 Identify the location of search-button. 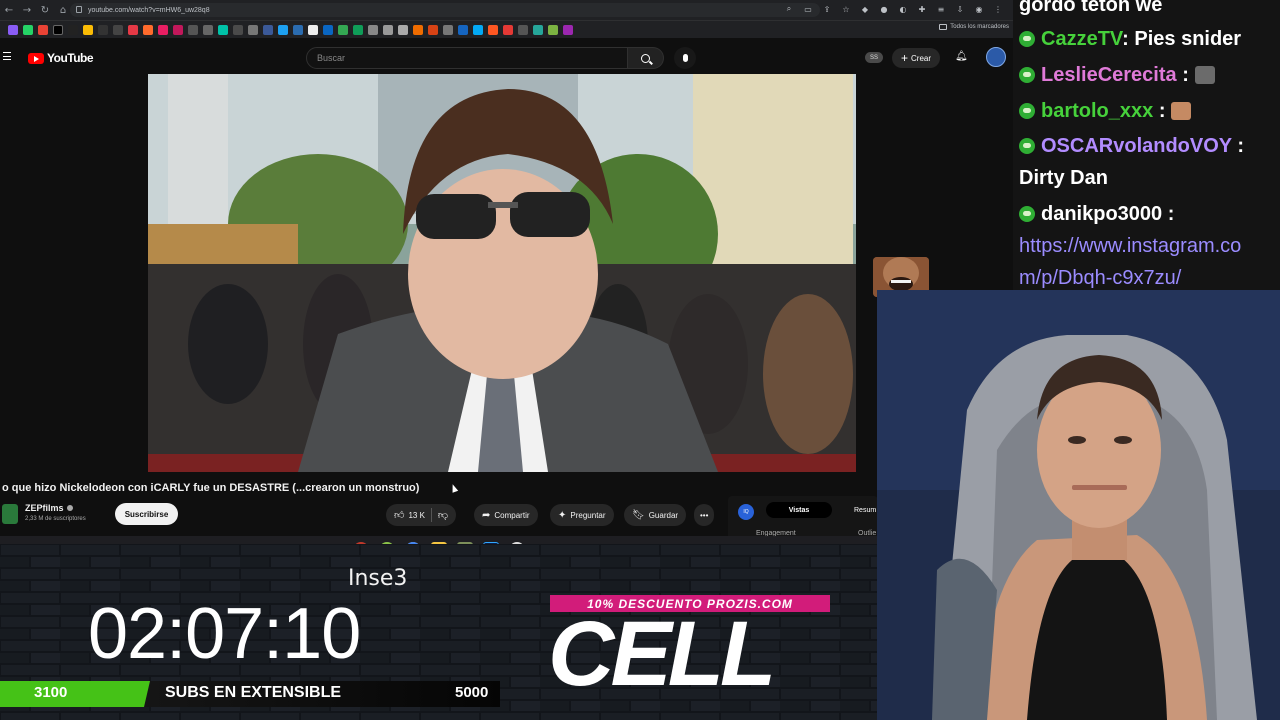
(646, 58).